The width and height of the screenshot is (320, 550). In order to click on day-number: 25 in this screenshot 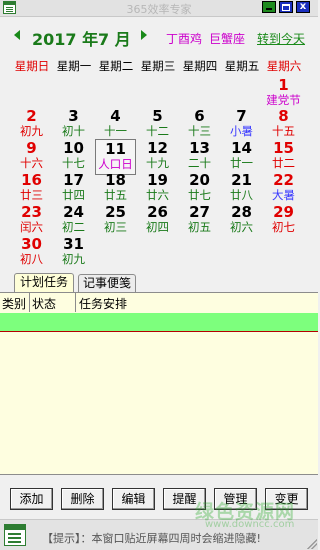, I will do `click(115, 212)`.